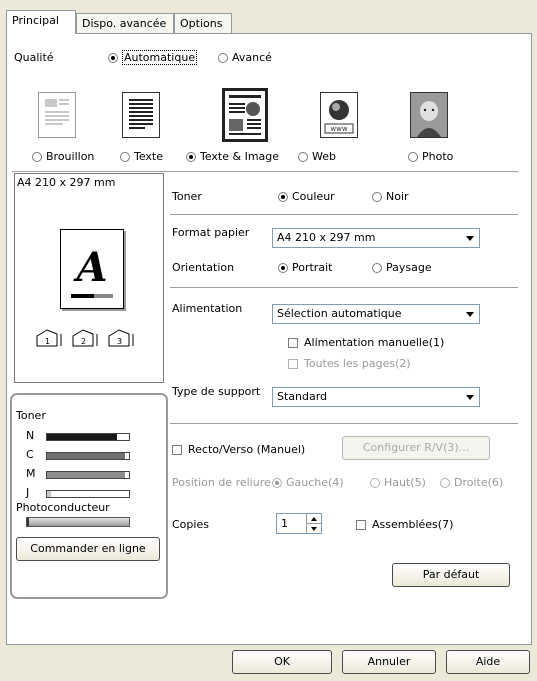  I want to click on text-radio: Texte, so click(141, 156).